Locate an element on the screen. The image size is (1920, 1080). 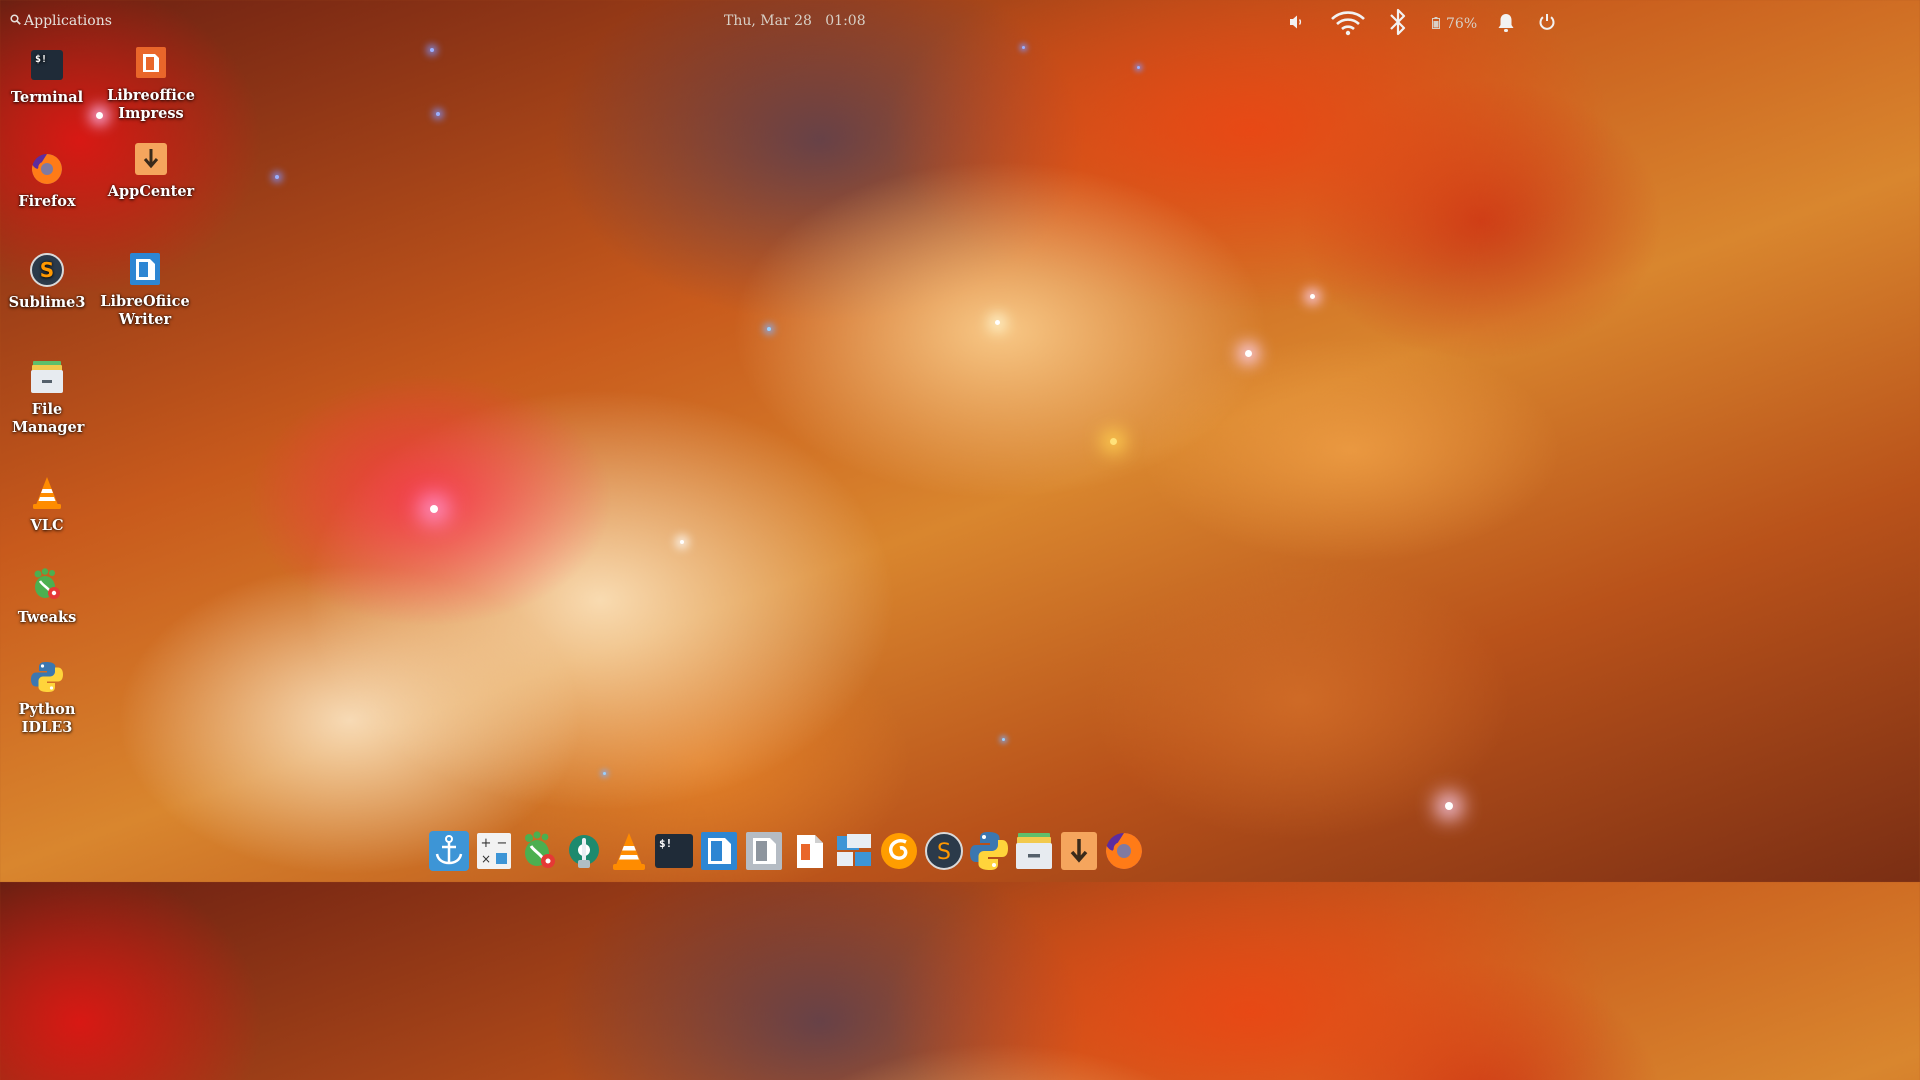
dock-swirl-app is located at coordinates (899, 851).